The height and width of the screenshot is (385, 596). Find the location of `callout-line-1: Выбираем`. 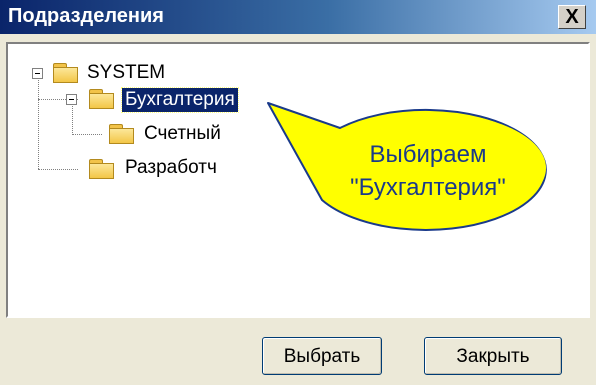

callout-line-1: Выбираем is located at coordinates (428, 154).